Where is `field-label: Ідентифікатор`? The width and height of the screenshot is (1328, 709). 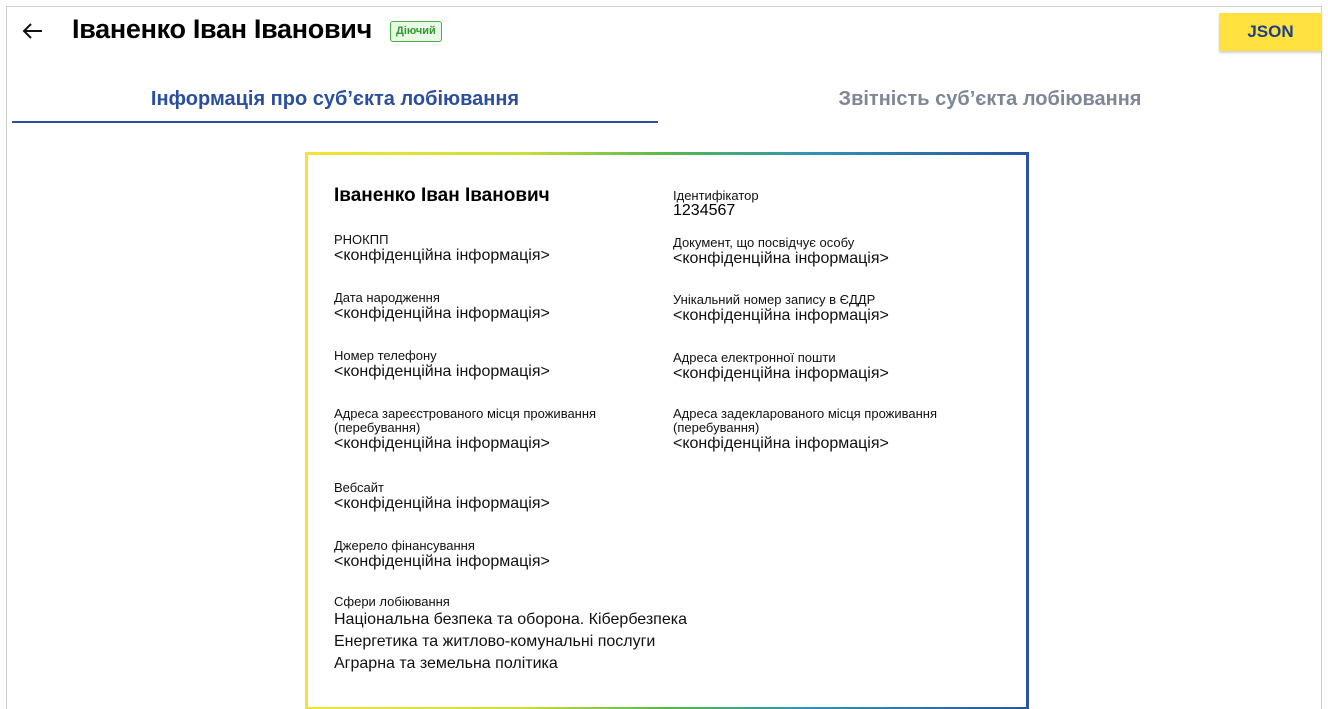
field-label: Ідентифікатор is located at coordinates (716, 195).